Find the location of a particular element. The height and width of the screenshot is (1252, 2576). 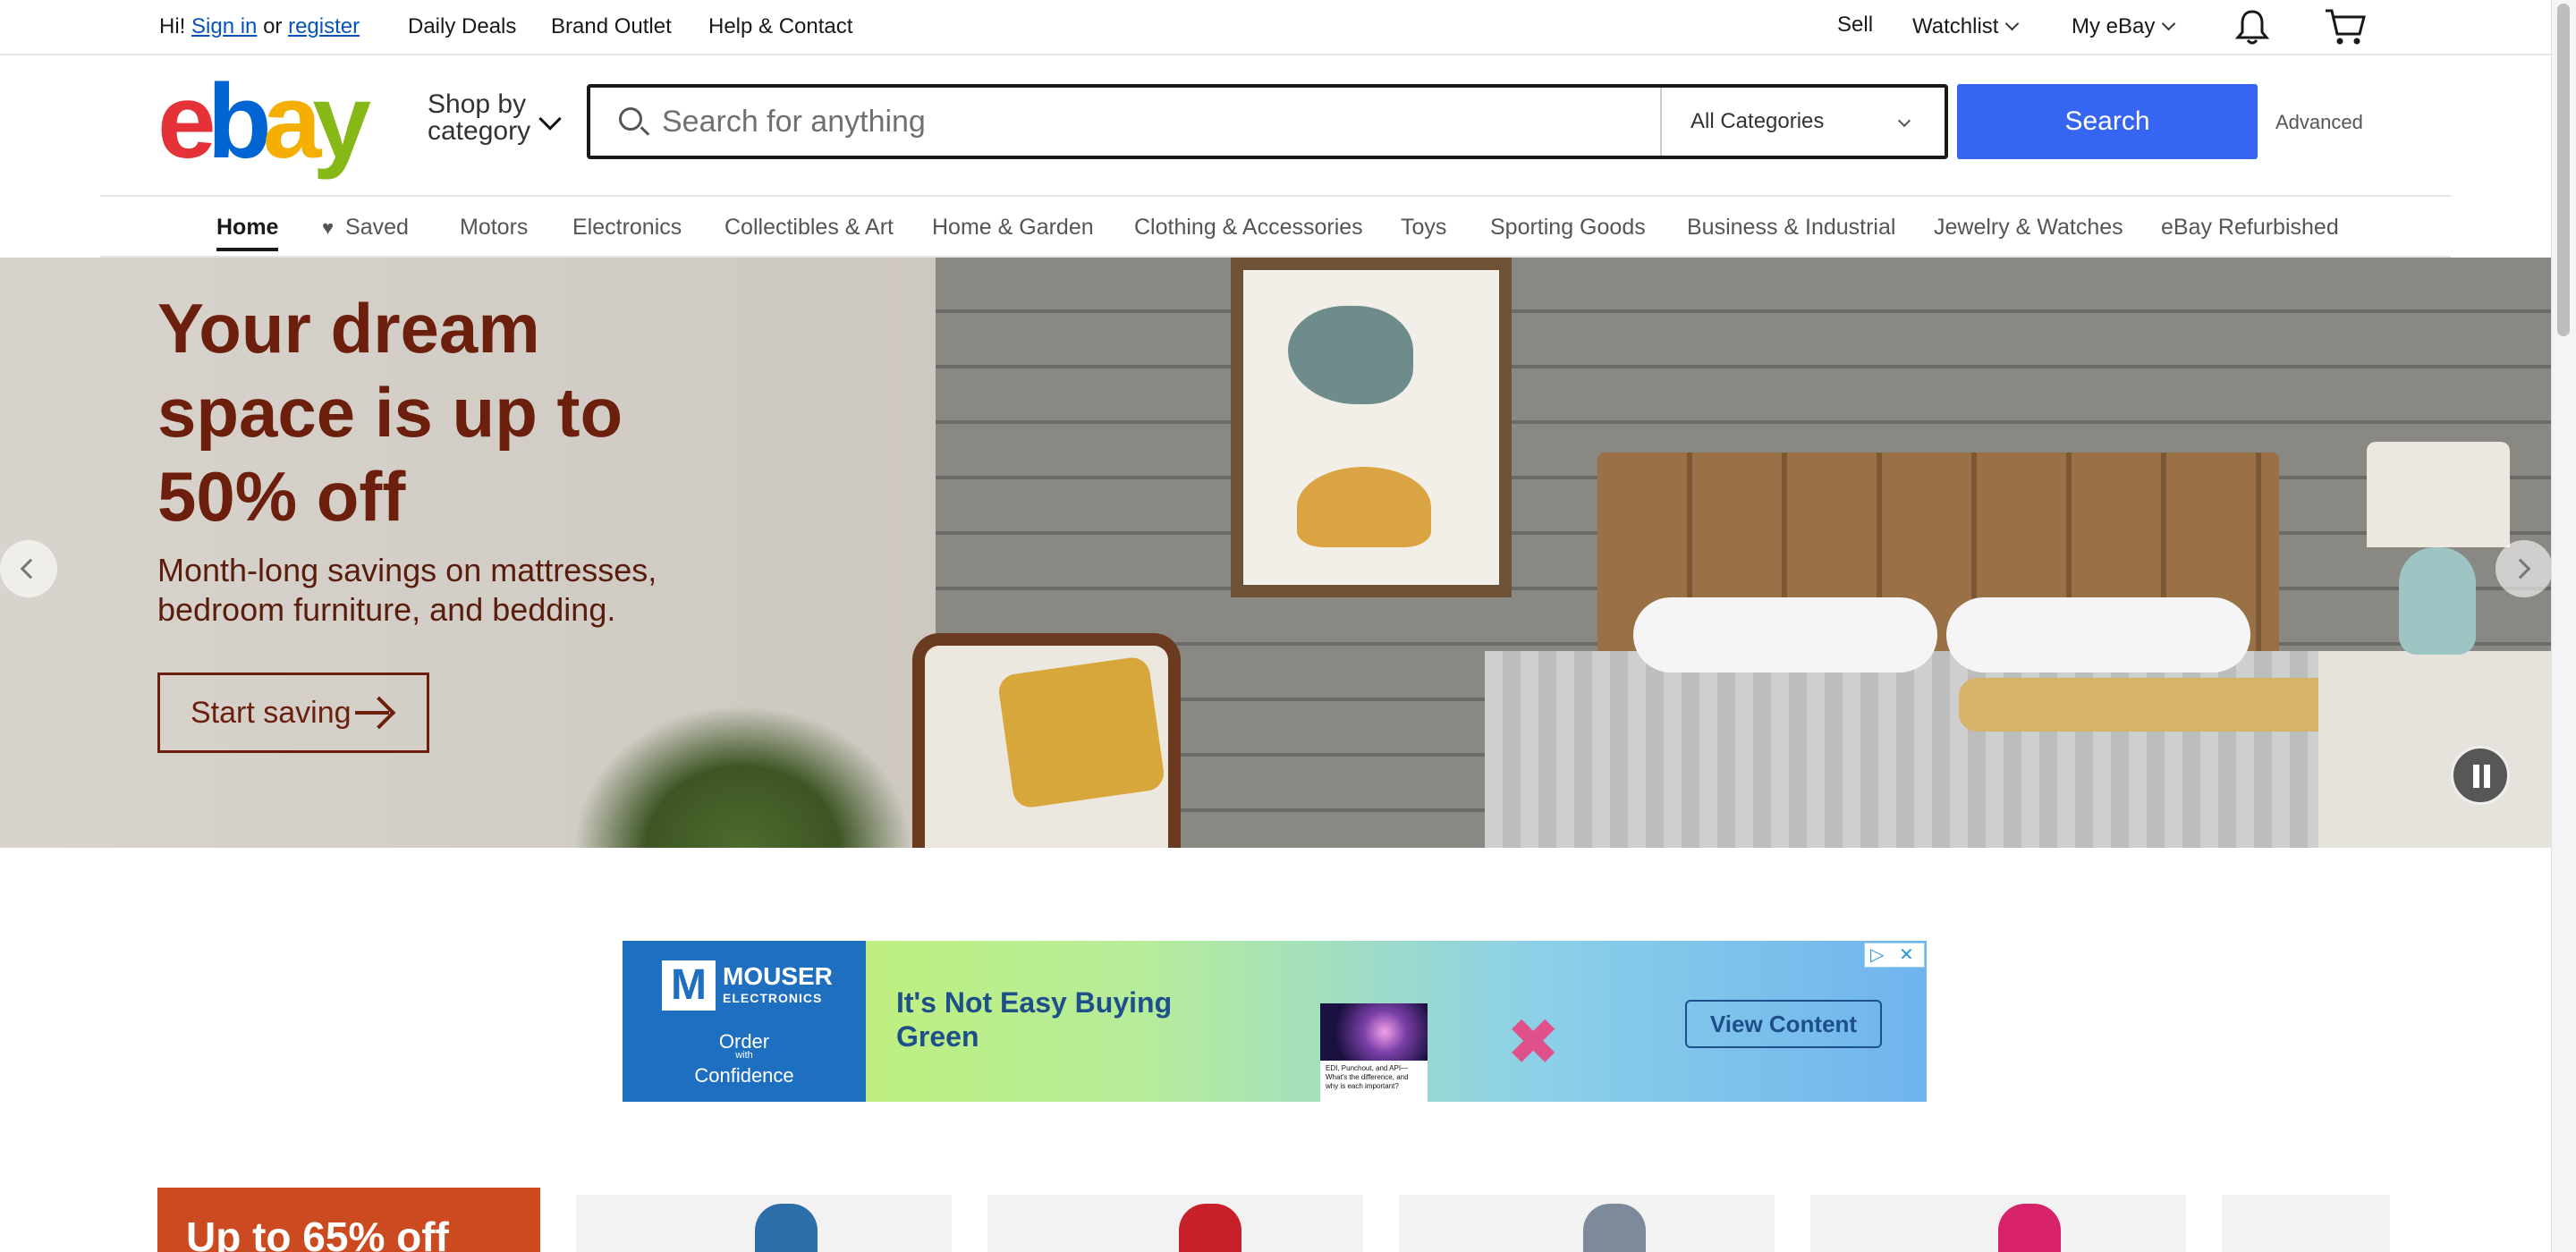

sign-in-link: Sign in is located at coordinates (224, 26).